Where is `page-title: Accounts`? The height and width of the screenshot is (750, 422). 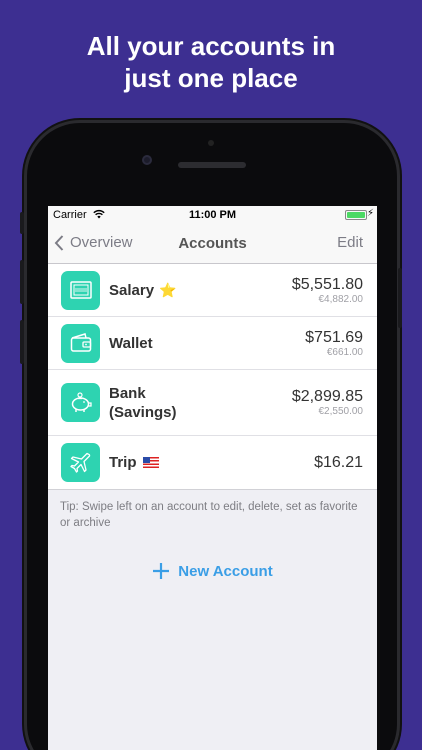 page-title: Accounts is located at coordinates (212, 243).